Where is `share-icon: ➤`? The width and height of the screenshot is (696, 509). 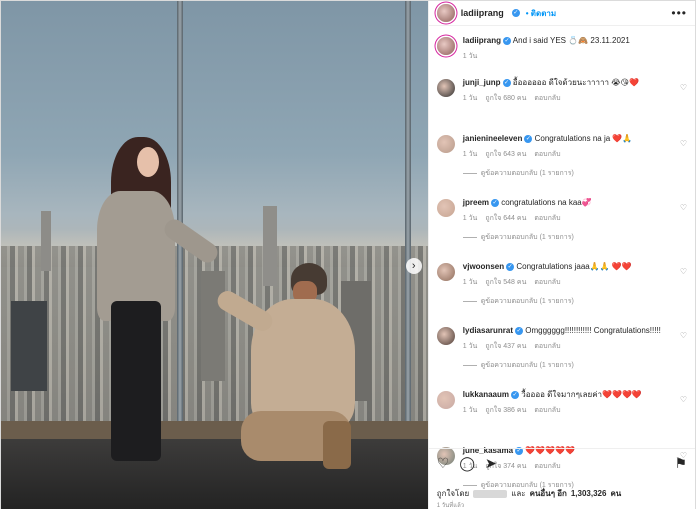 share-icon: ➤ is located at coordinates (491, 463).